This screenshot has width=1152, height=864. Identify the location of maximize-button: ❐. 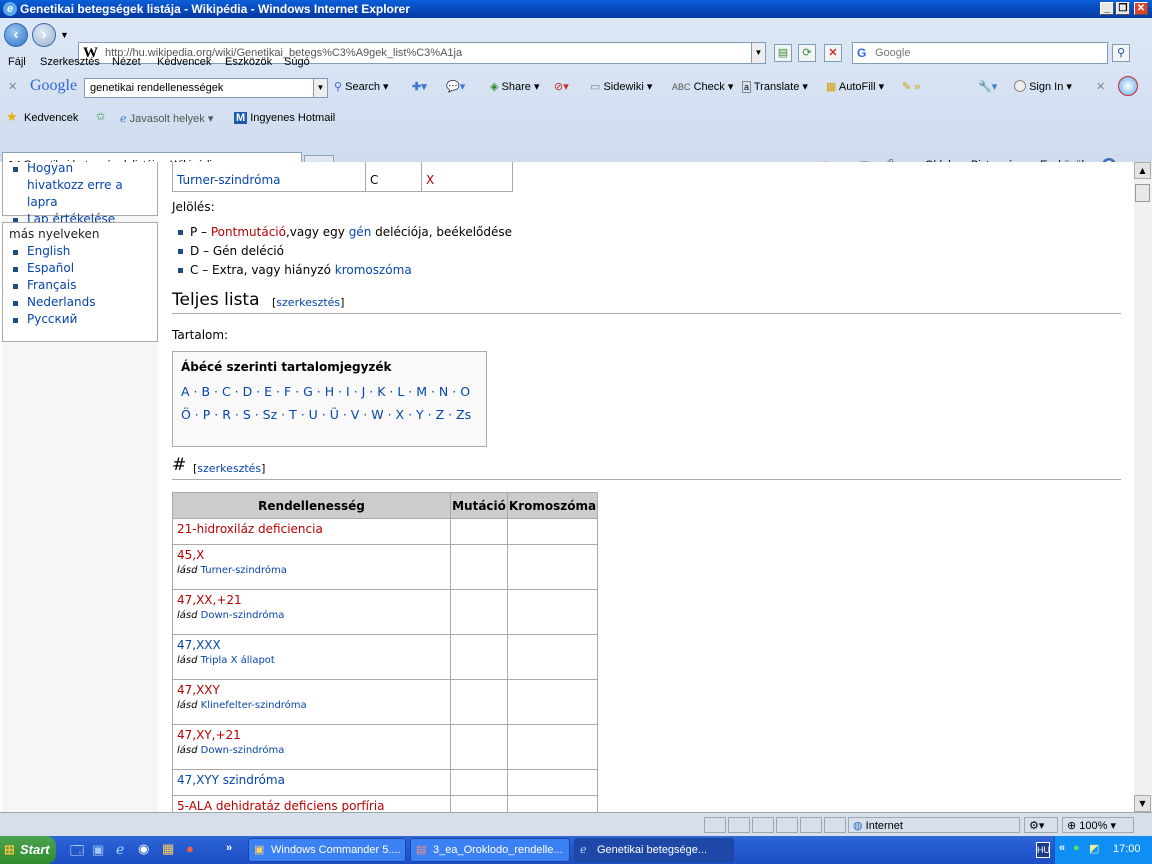
(1123, 8).